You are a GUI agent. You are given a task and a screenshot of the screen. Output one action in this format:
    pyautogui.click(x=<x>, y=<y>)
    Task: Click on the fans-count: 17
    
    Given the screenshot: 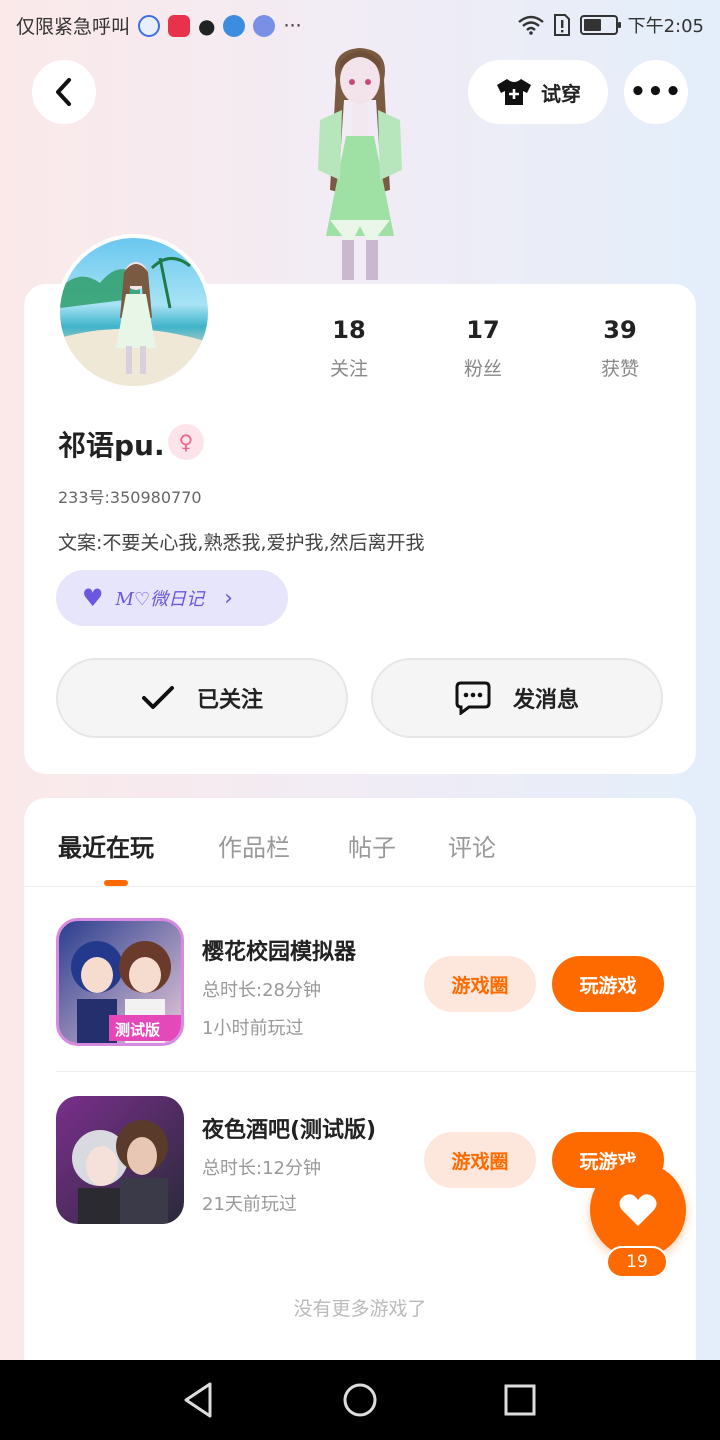 What is the action you would take?
    pyautogui.click(x=483, y=330)
    